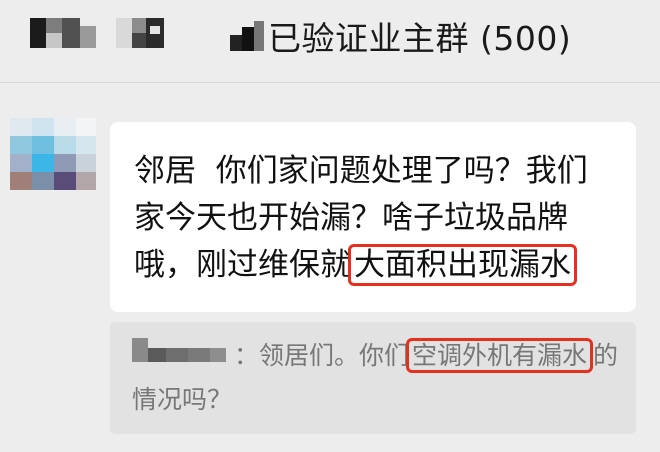 The width and height of the screenshot is (660, 452). What do you see at coordinates (420, 38) in the screenshot?
I see `chat-title-text: 已验证业主群 (500)` at bounding box center [420, 38].